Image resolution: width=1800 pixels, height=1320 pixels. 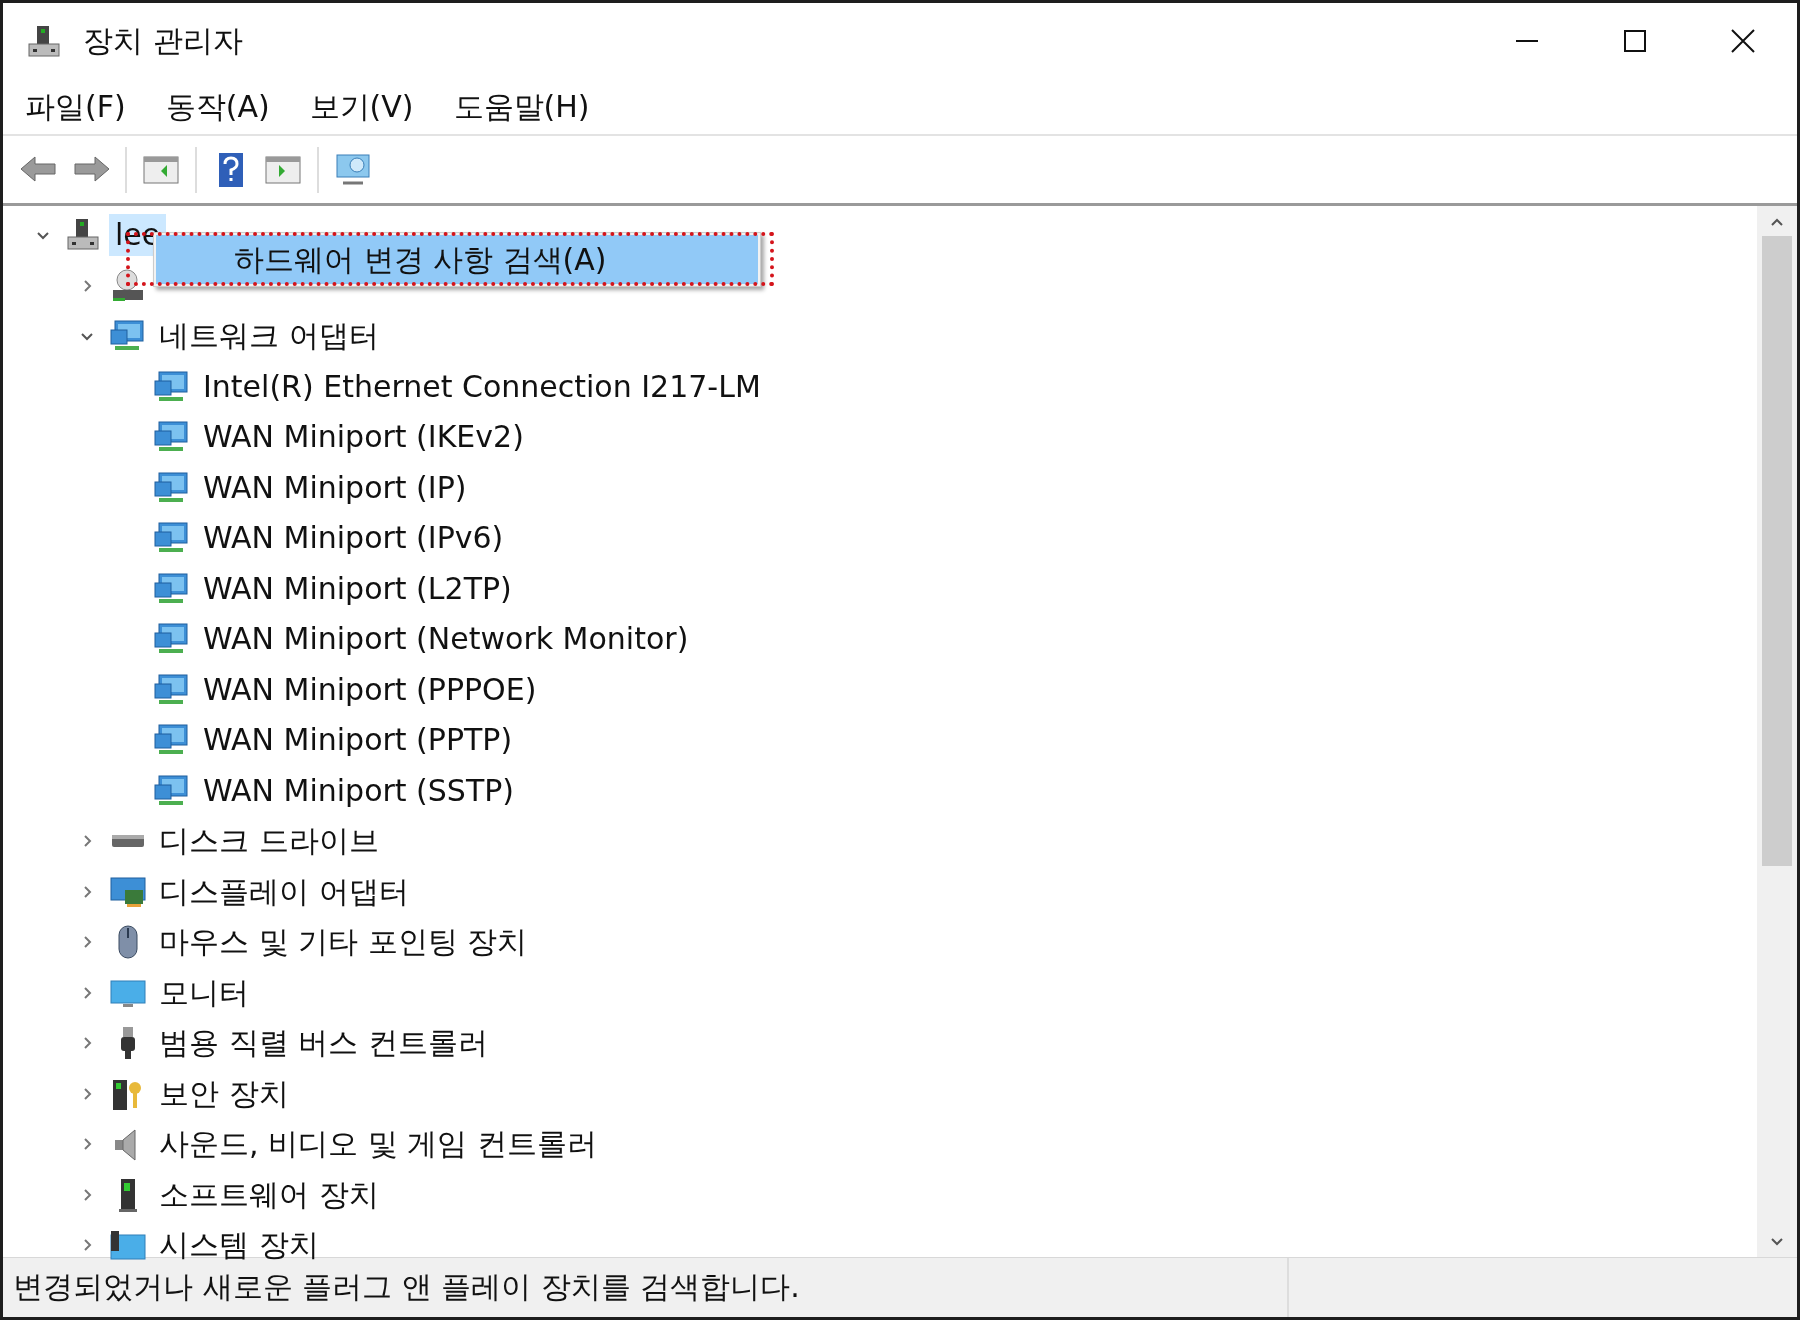 What do you see at coordinates (73, 106) in the screenshot?
I see `menu-item: 파일(F)` at bounding box center [73, 106].